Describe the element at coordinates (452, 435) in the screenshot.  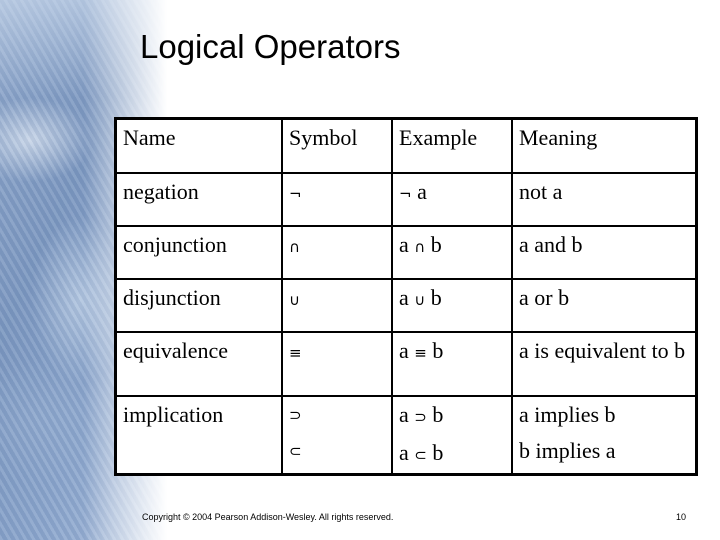
I see `operator-example: a ⊃ b a ⊂ b` at that location.